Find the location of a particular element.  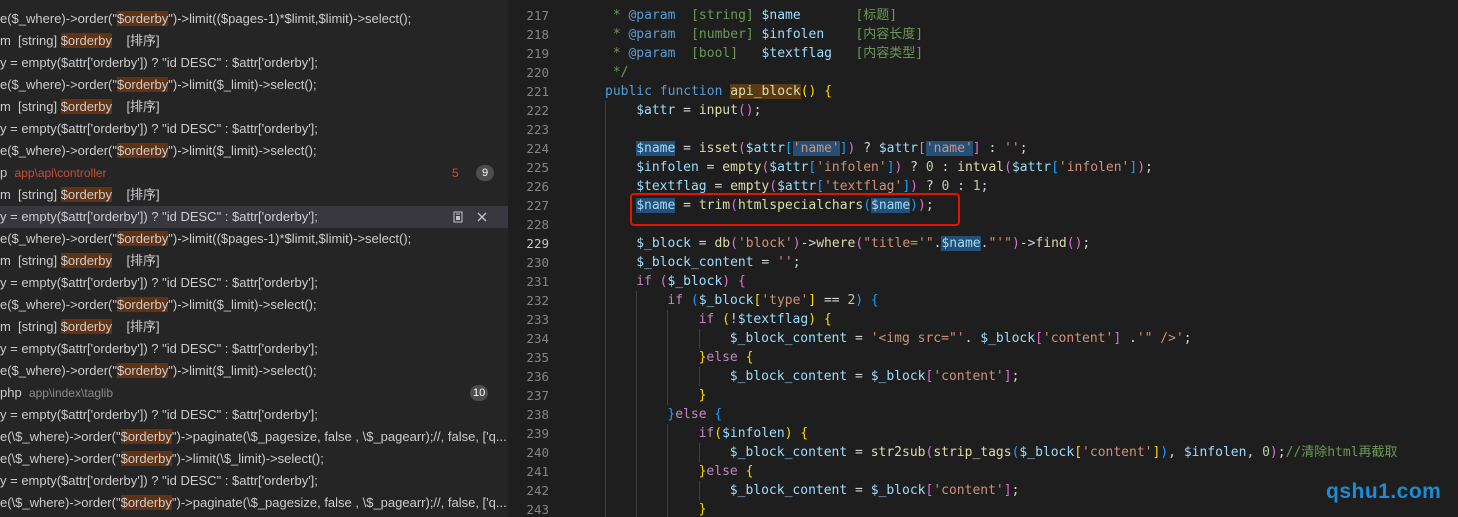

line-number: 236 is located at coordinates (537, 376).